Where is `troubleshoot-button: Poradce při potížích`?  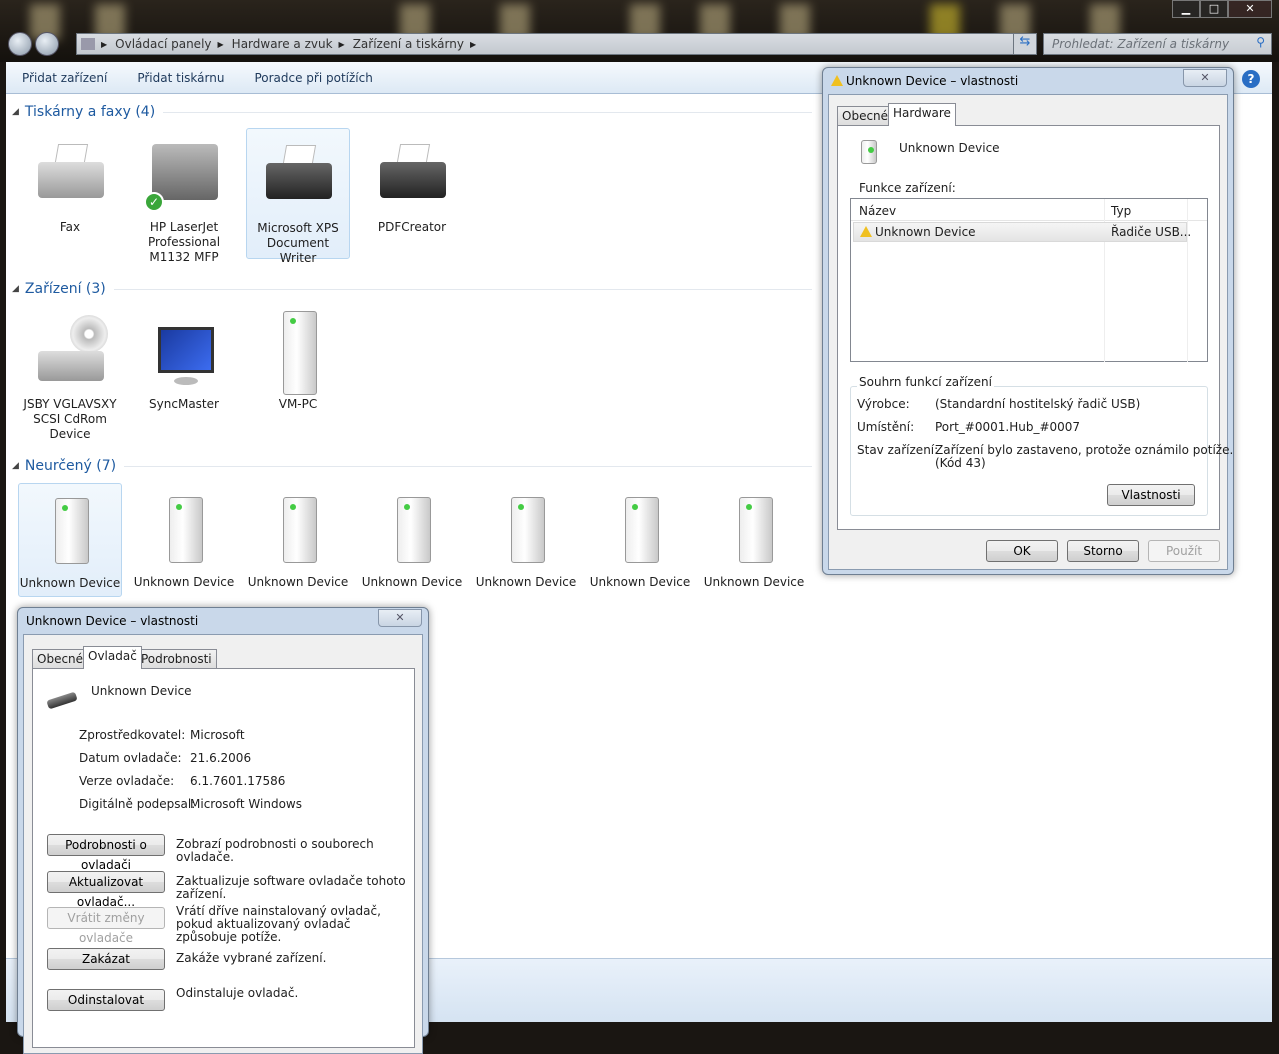 troubleshoot-button: Poradce při potížích is located at coordinates (313, 78).